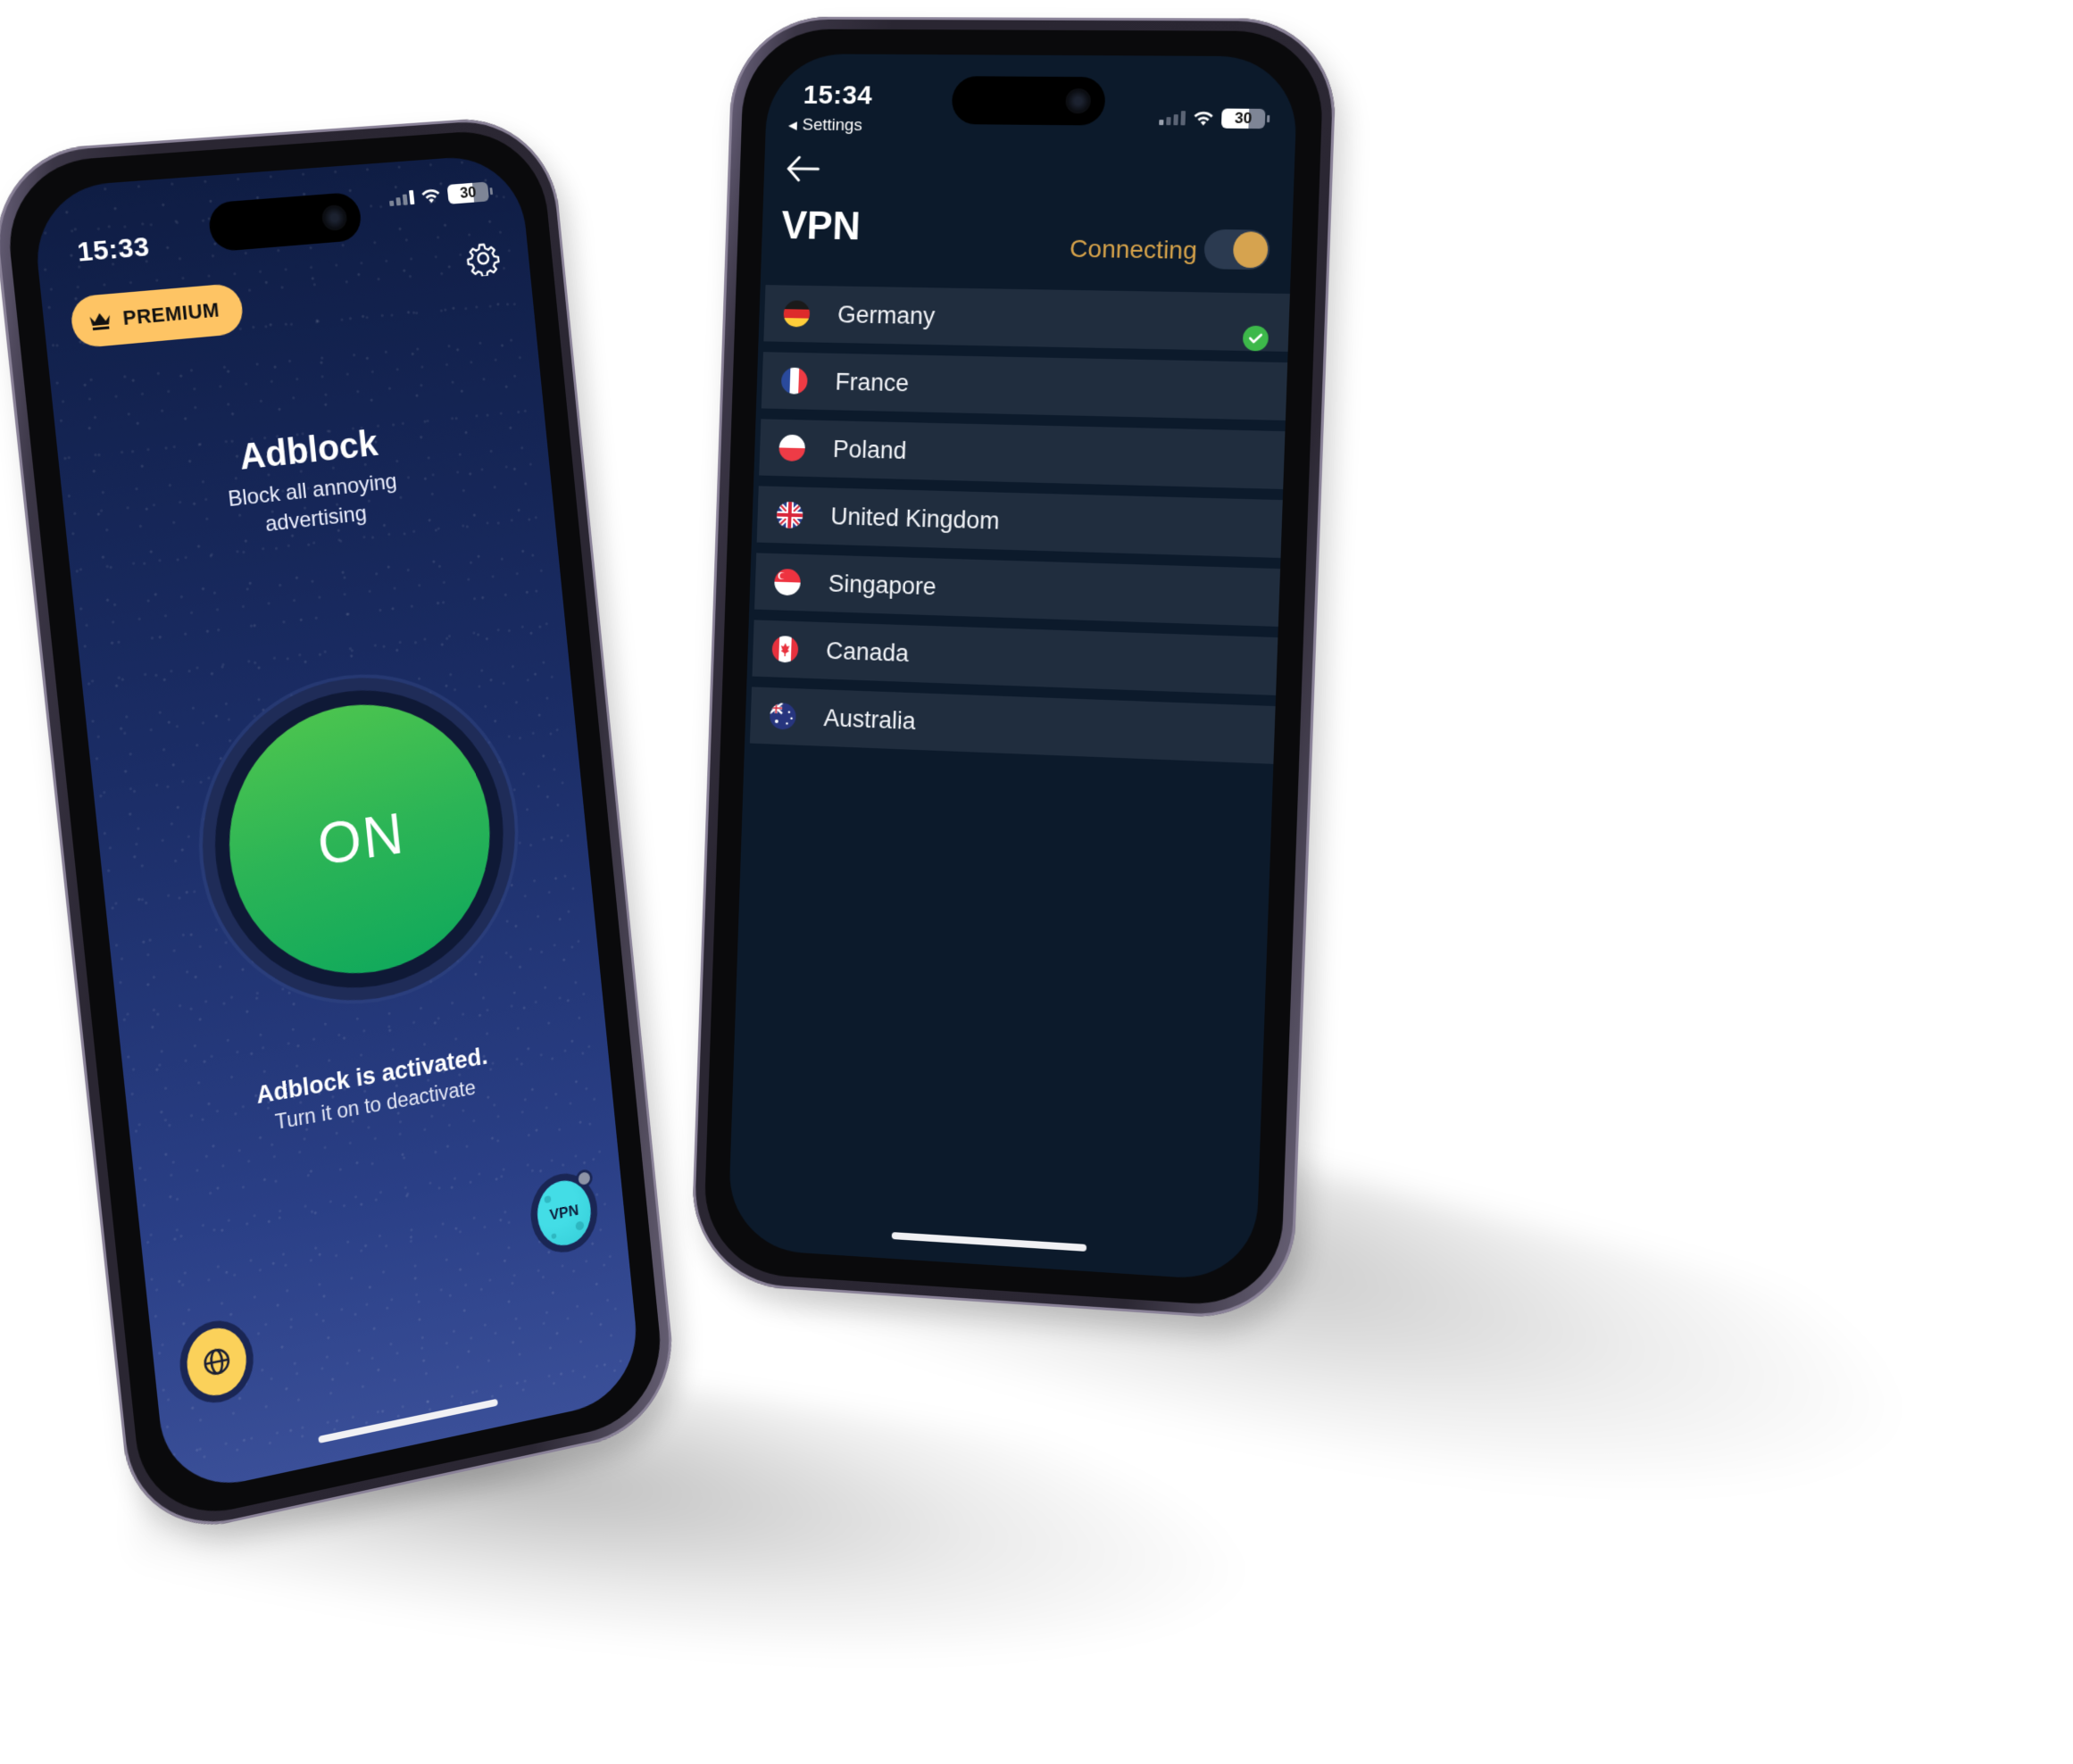 Image resolution: width=2073 pixels, height=1764 pixels. I want to click on flag-poland-icon, so click(792, 448).